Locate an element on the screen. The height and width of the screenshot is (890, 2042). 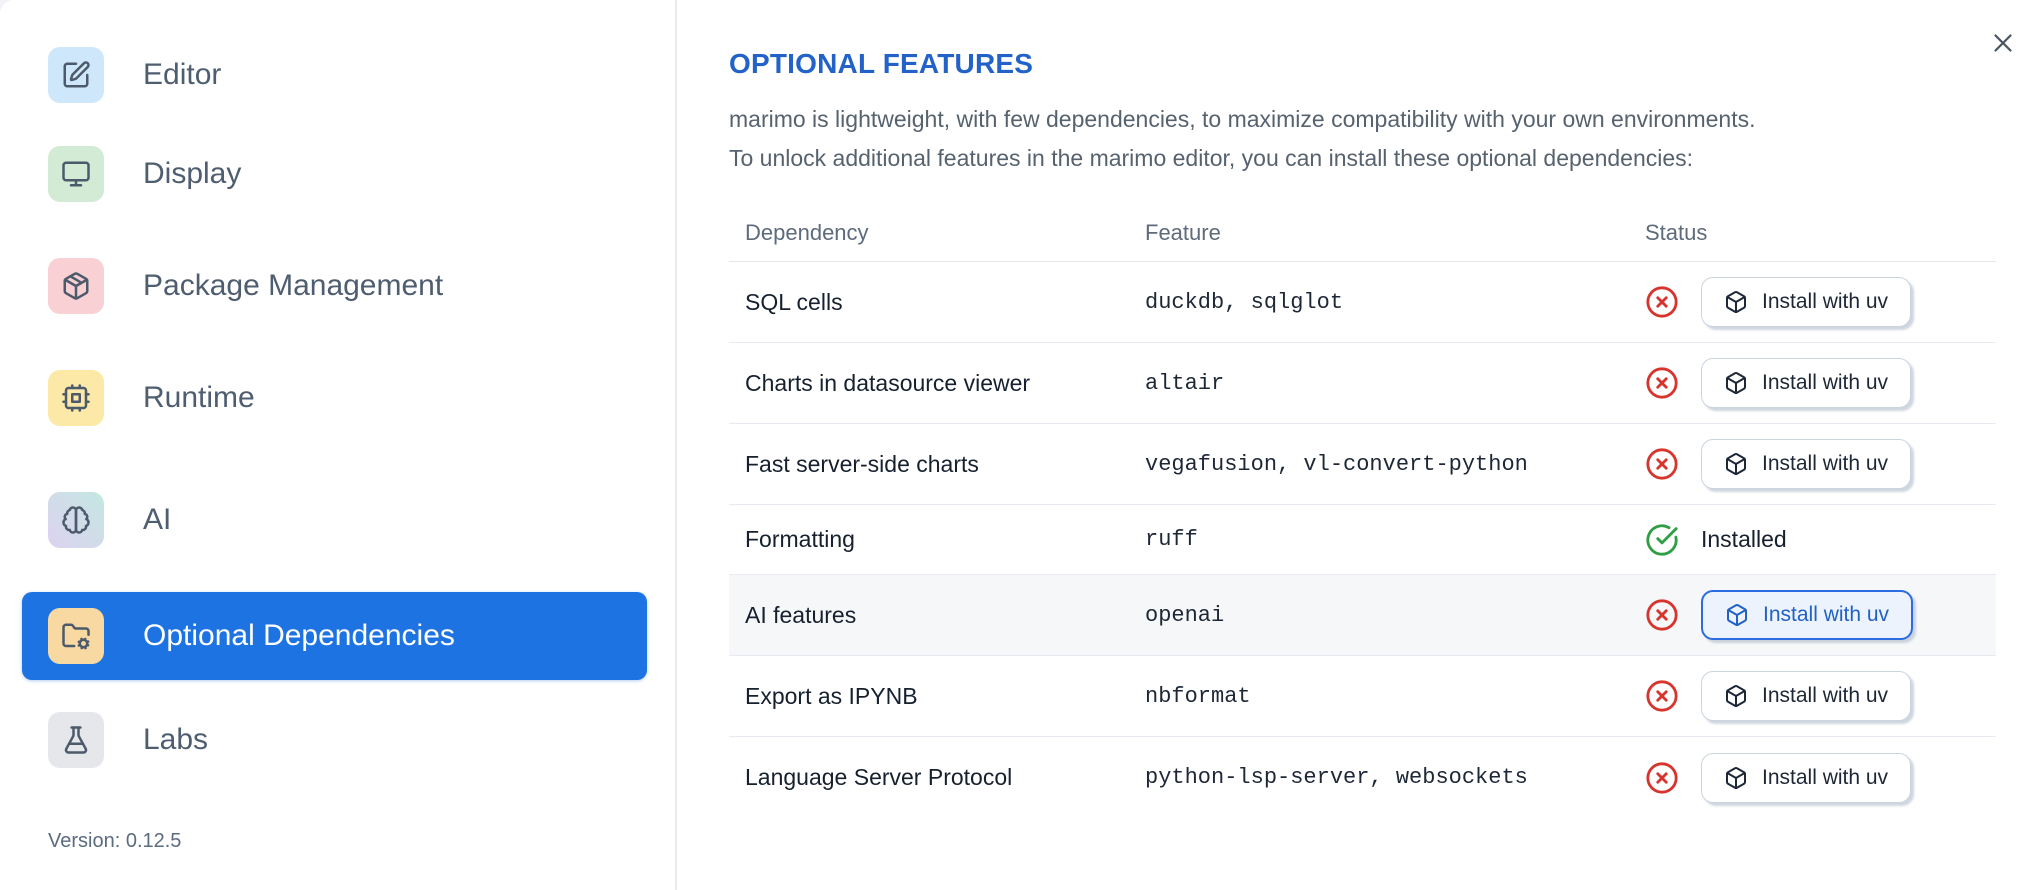
sidebar-item-labs: Labs is located at coordinates (361, 740).